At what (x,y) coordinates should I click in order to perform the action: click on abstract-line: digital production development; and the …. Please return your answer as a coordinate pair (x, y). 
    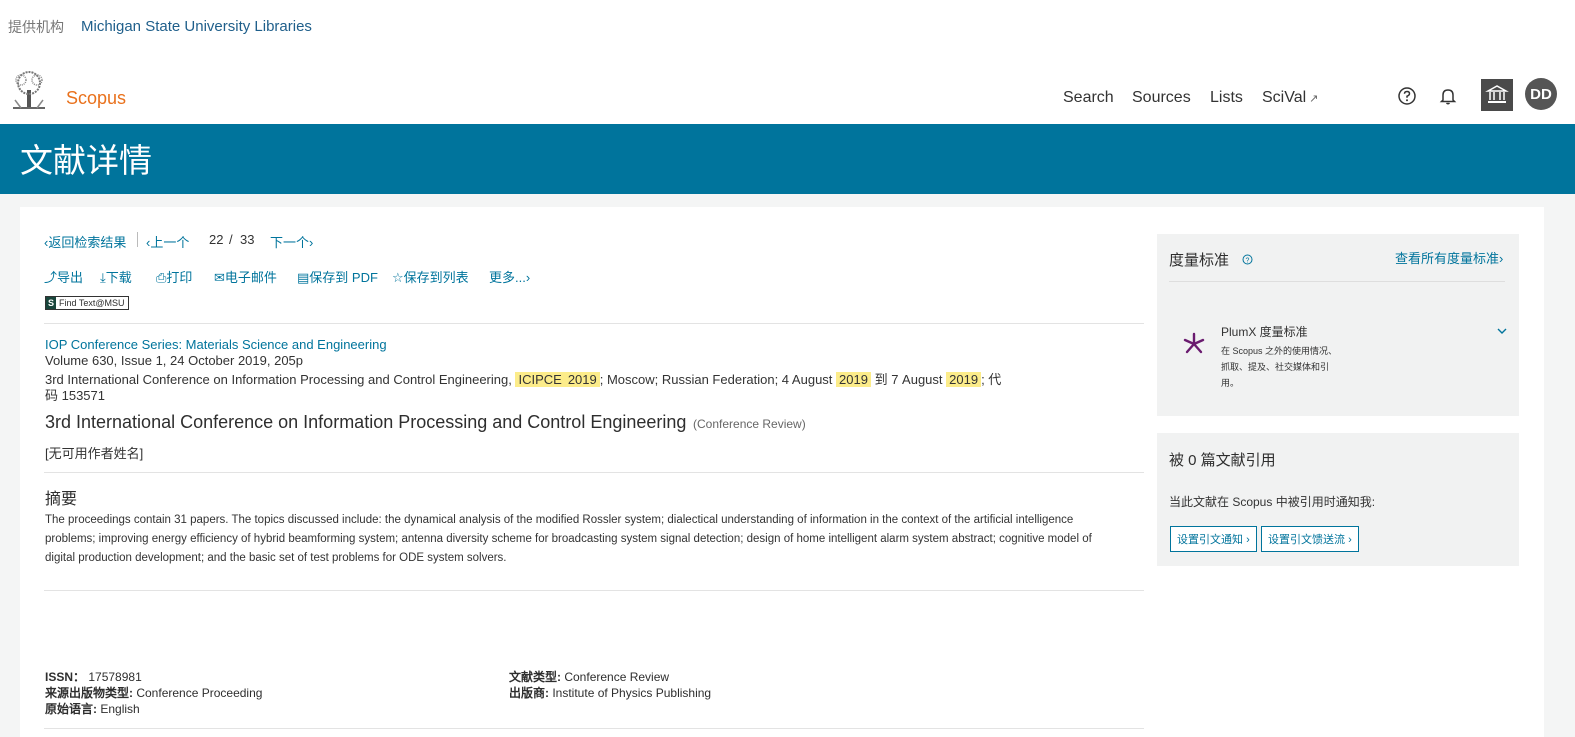
    Looking at the image, I should click on (276, 558).